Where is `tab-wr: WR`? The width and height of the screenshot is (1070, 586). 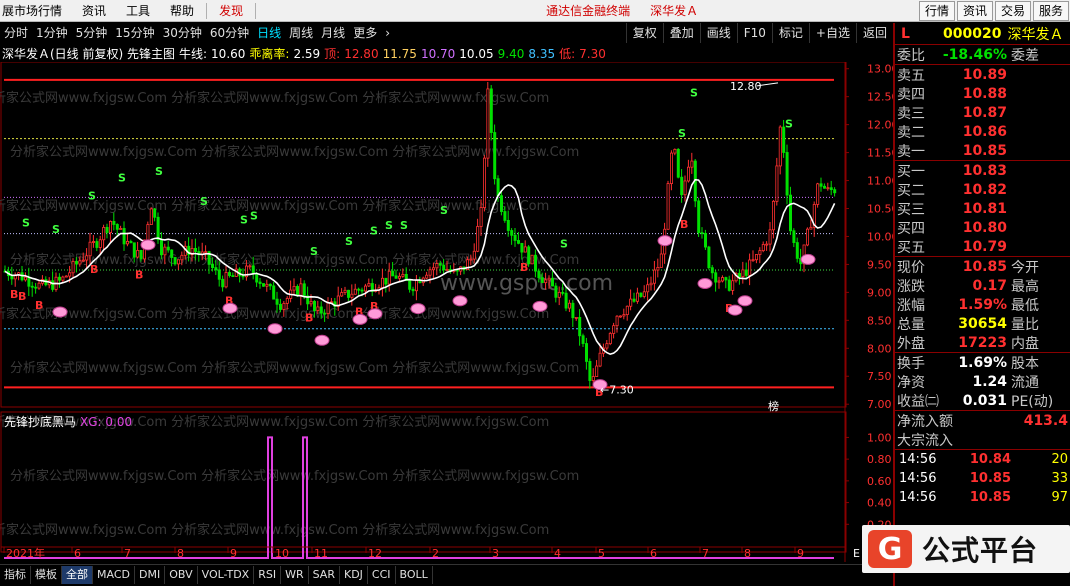 tab-wr: WR is located at coordinates (295, 574).